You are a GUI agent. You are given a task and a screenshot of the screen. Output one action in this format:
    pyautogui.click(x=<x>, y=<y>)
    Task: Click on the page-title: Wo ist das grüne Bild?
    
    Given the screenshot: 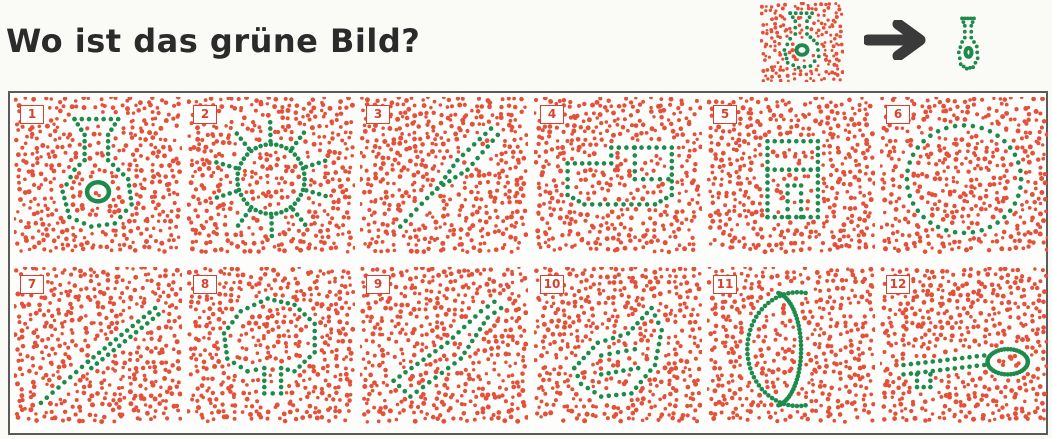 What is the action you would take?
    pyautogui.click(x=213, y=41)
    